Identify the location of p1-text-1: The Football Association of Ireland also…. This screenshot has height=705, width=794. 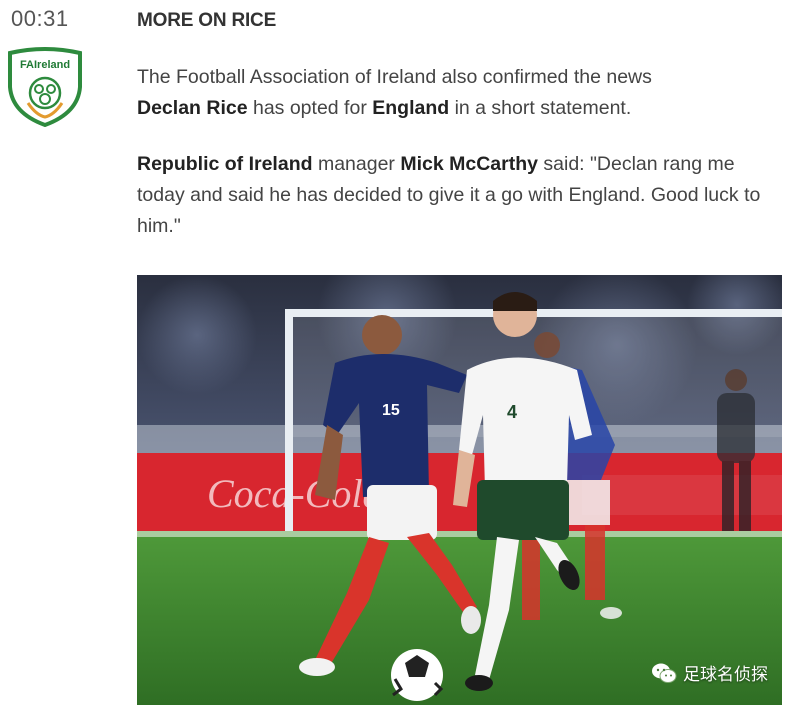
(394, 77).